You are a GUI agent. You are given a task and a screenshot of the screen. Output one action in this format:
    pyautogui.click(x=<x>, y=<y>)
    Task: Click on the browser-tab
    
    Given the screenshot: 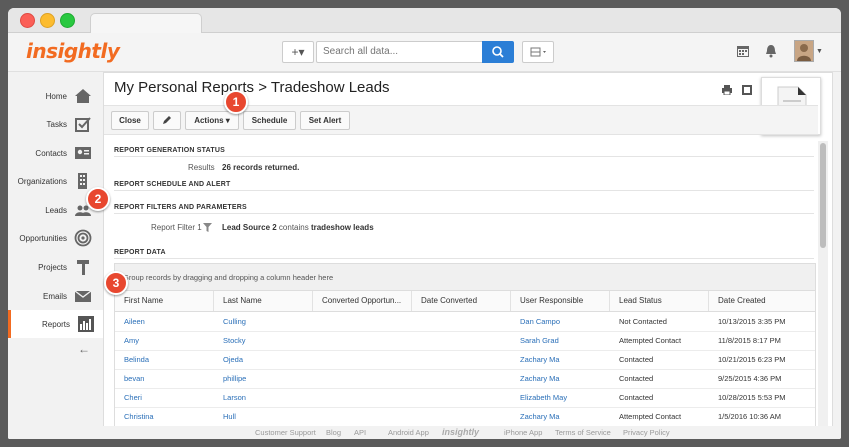 What is the action you would take?
    pyautogui.click(x=146, y=23)
    